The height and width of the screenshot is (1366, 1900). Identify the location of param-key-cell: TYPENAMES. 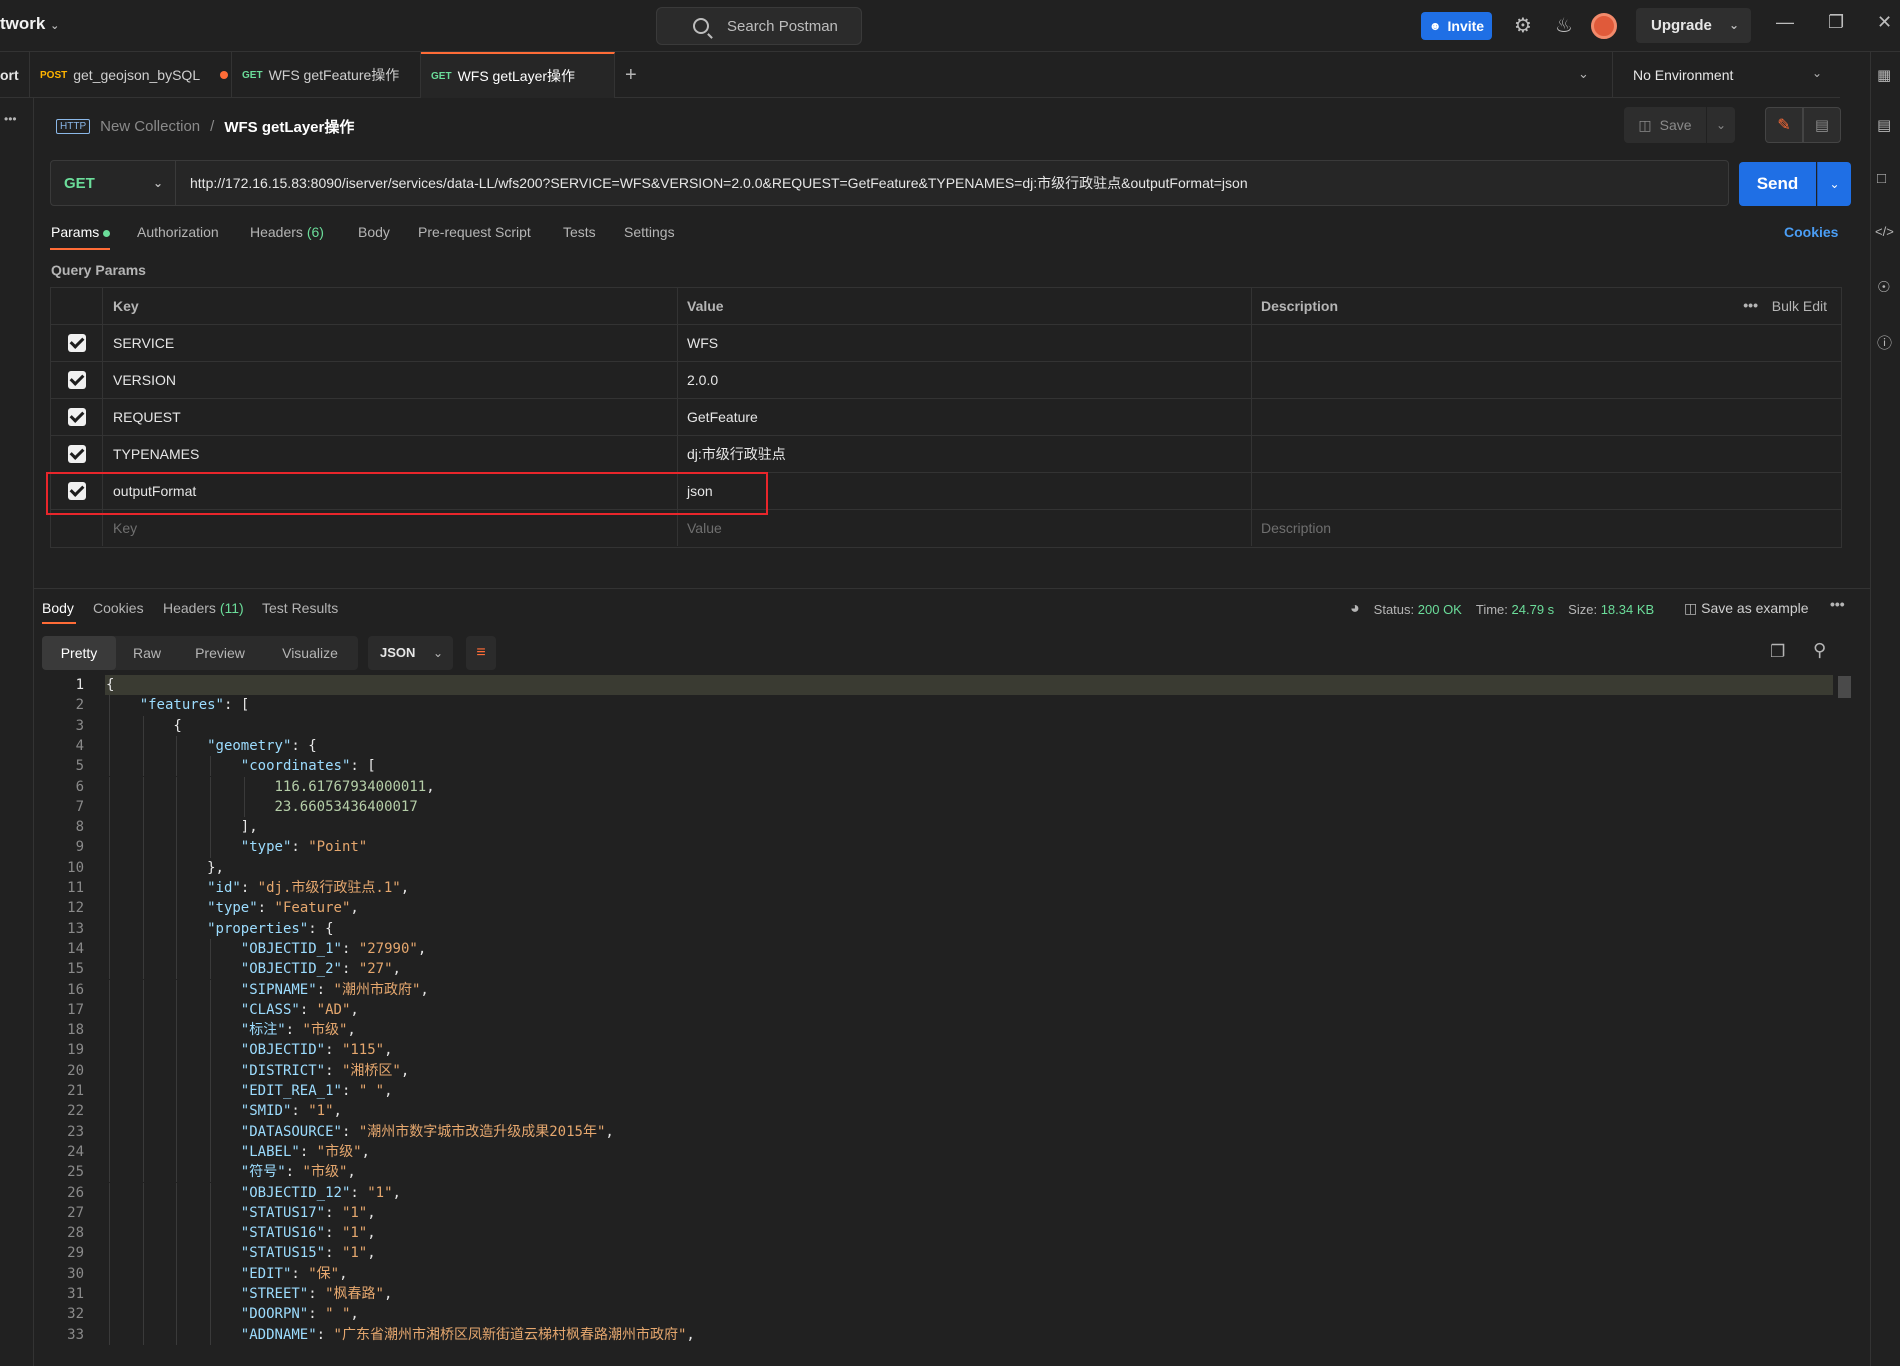
(391, 454).